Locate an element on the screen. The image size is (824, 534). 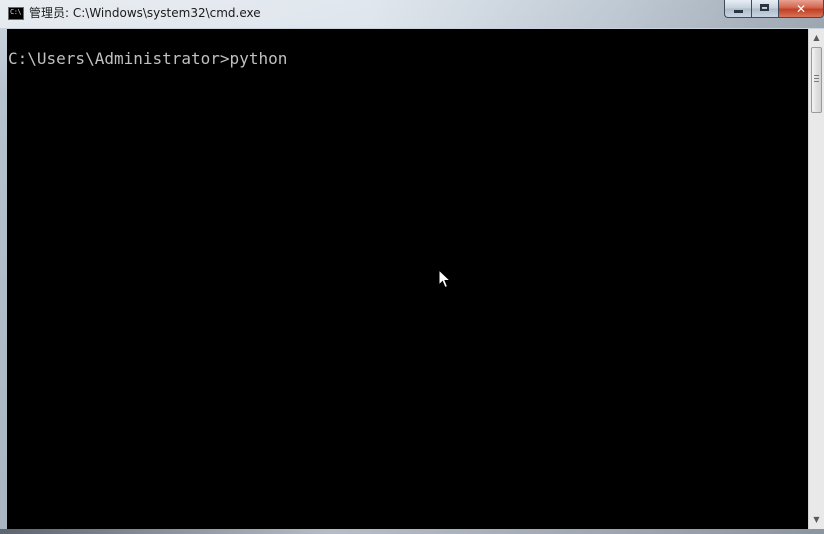
close-icon: ✕ is located at coordinates (801, 8).